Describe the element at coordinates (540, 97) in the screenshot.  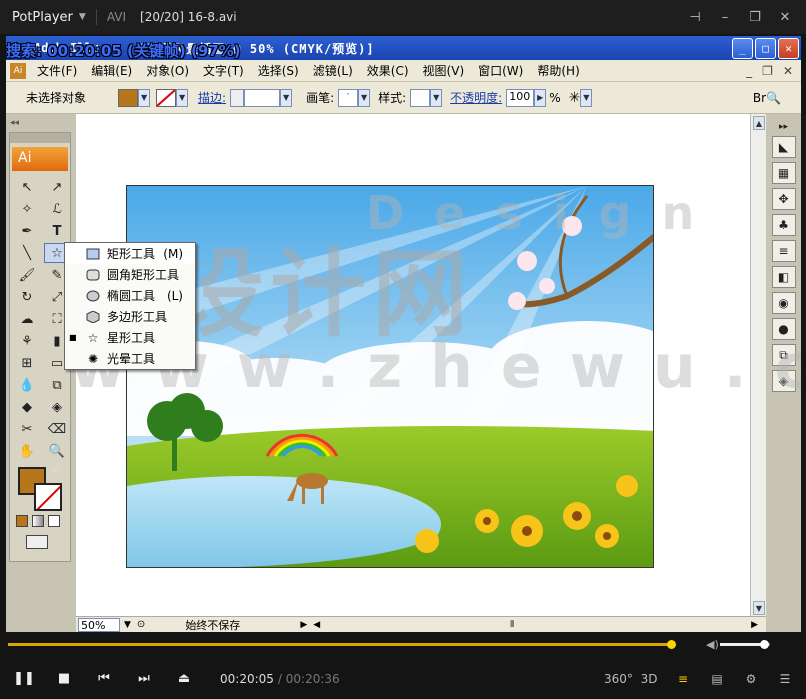
I see `opacity-arrow-icon: ▶` at that location.